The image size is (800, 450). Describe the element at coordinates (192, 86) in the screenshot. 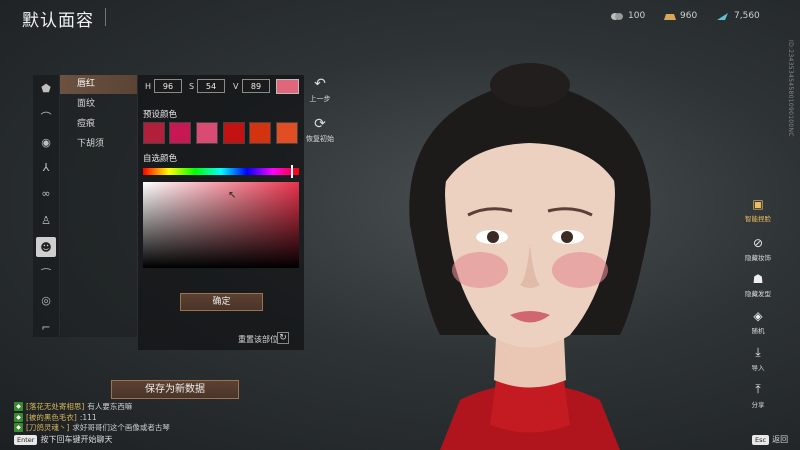

I see `saturation-label: S` at that location.